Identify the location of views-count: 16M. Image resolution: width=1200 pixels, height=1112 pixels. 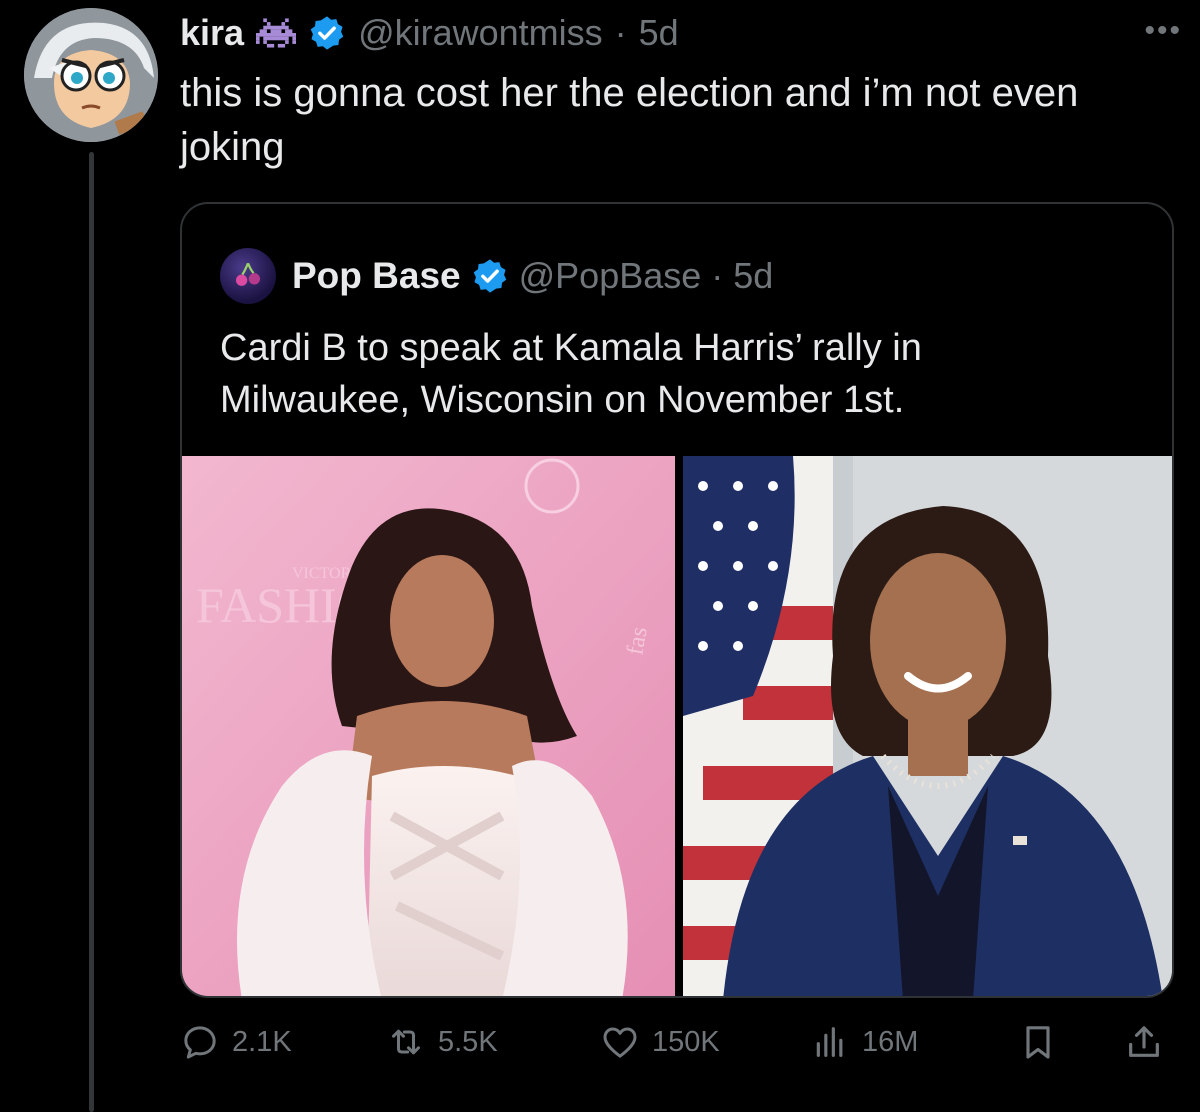
(890, 1041).